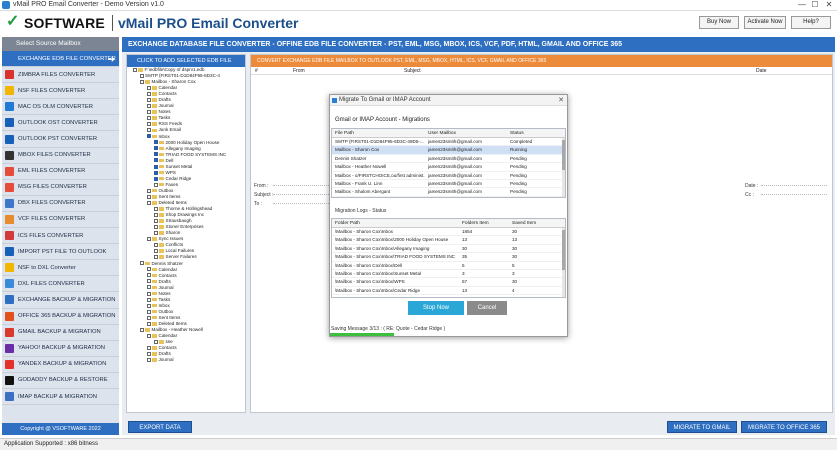 This screenshot has width=837, height=450. What do you see at coordinates (60, 204) in the screenshot?
I see `sidebar-item-9: DBX FILES CONVERTER` at bounding box center [60, 204].